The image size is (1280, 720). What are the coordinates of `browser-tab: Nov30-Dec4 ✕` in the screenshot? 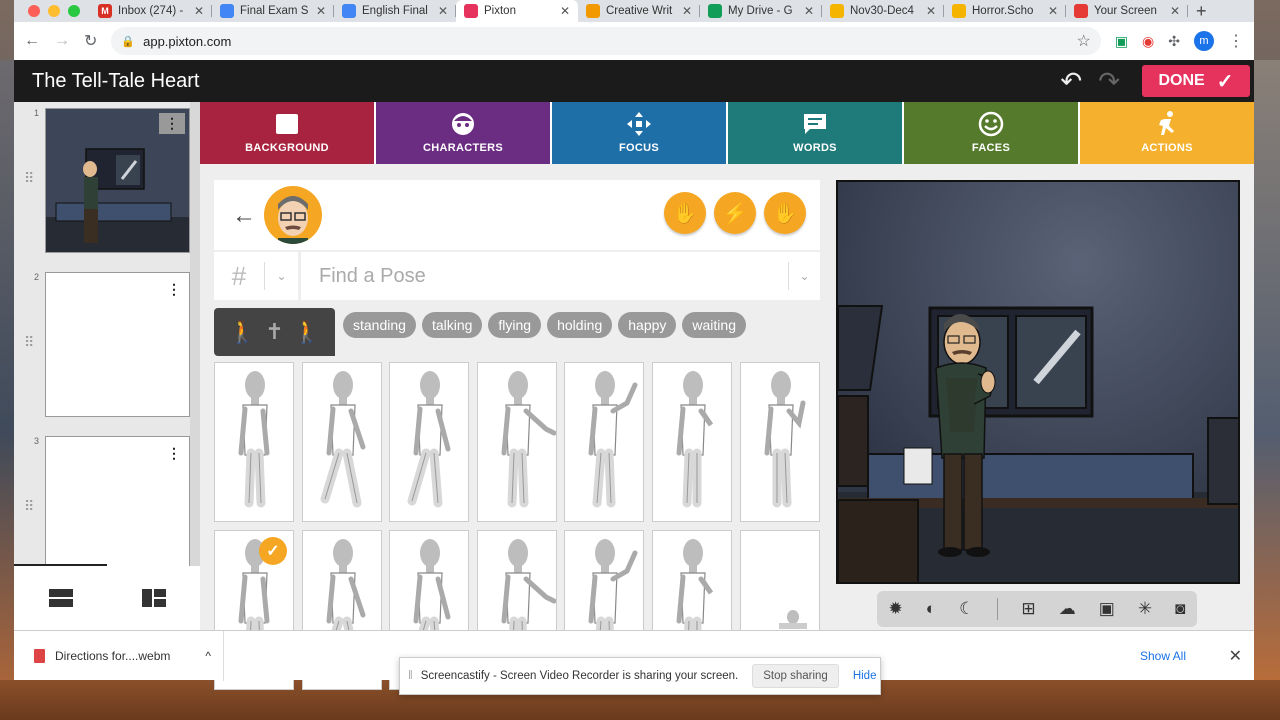 It's located at (883, 11).